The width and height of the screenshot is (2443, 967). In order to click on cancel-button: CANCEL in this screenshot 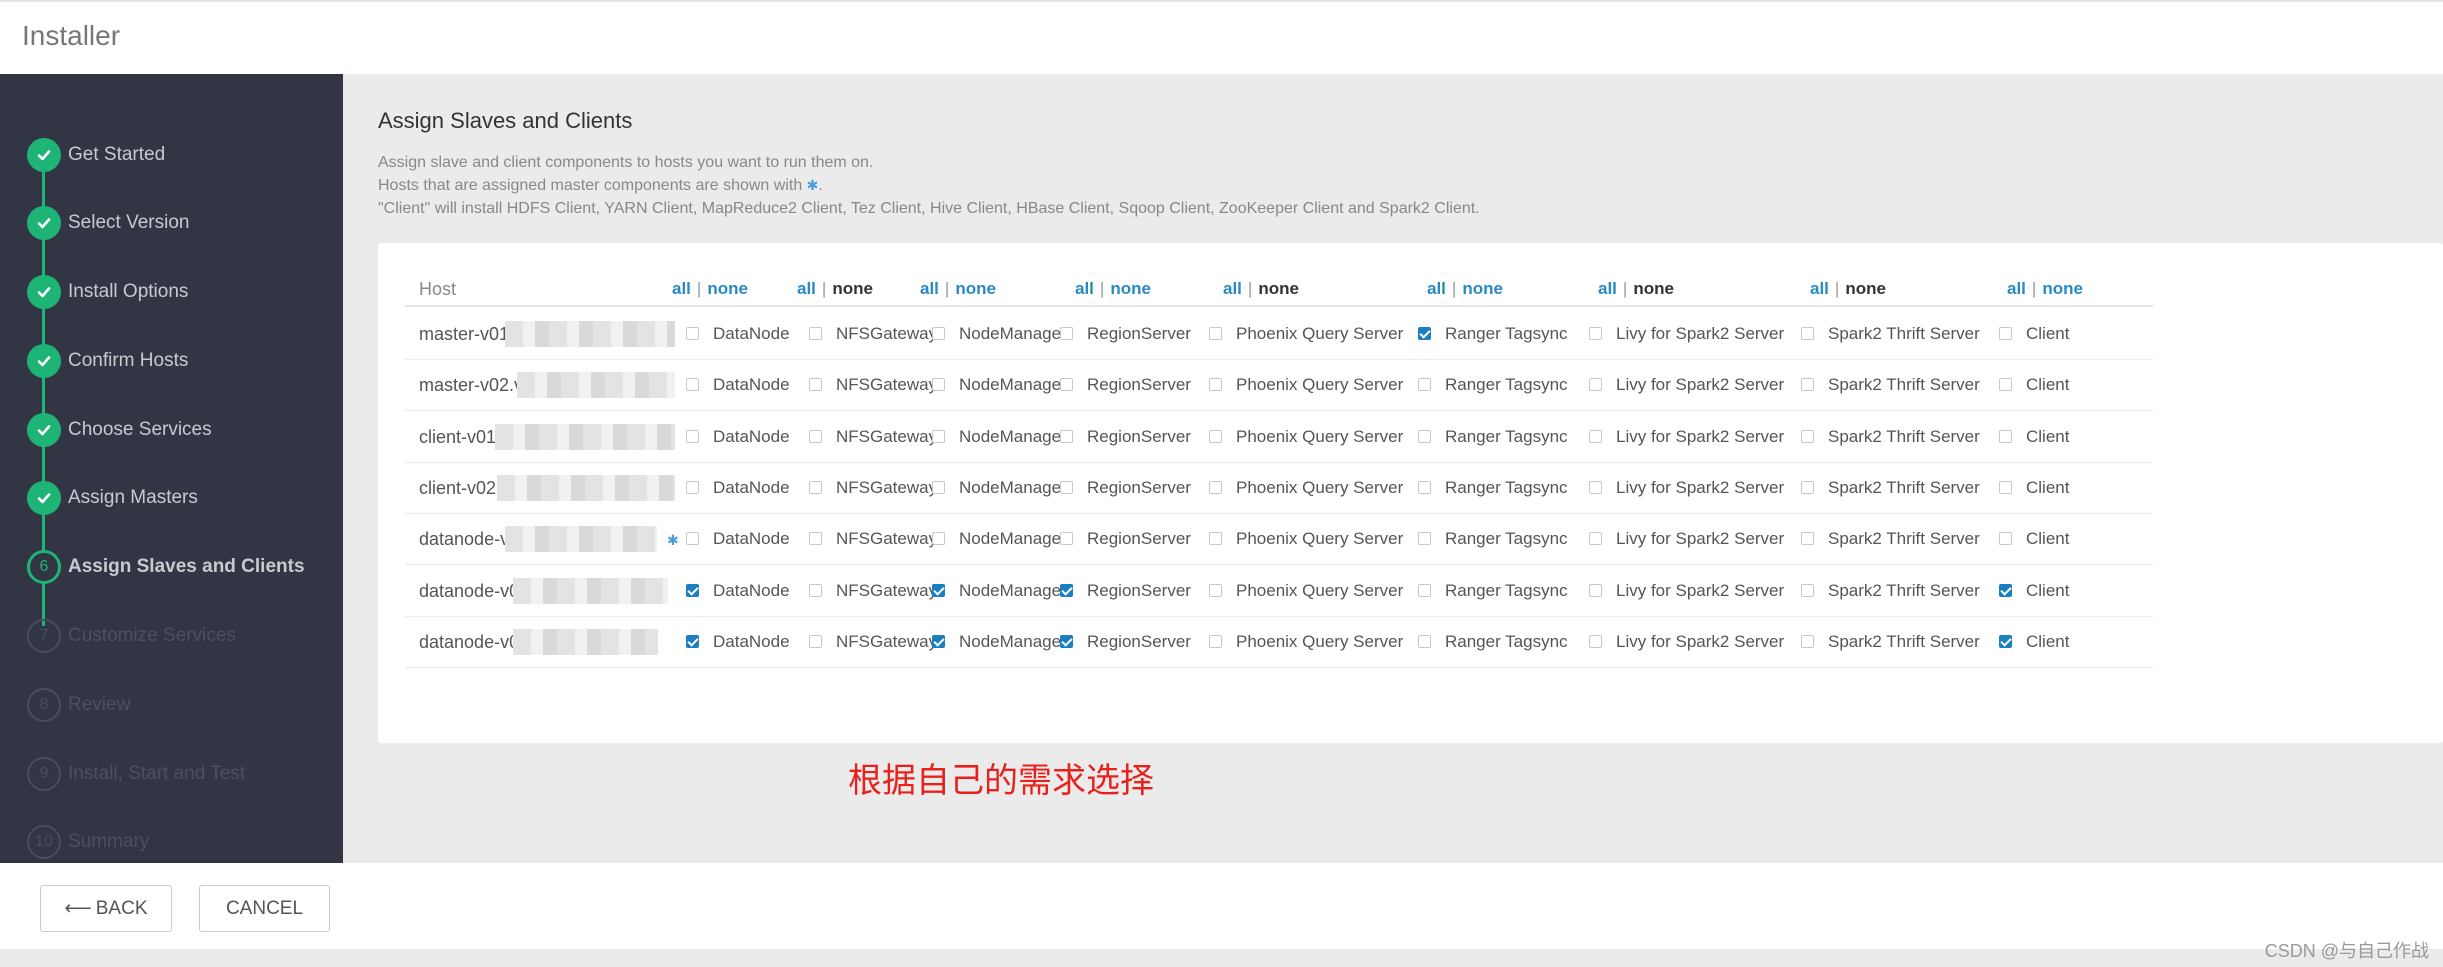, I will do `click(264, 908)`.